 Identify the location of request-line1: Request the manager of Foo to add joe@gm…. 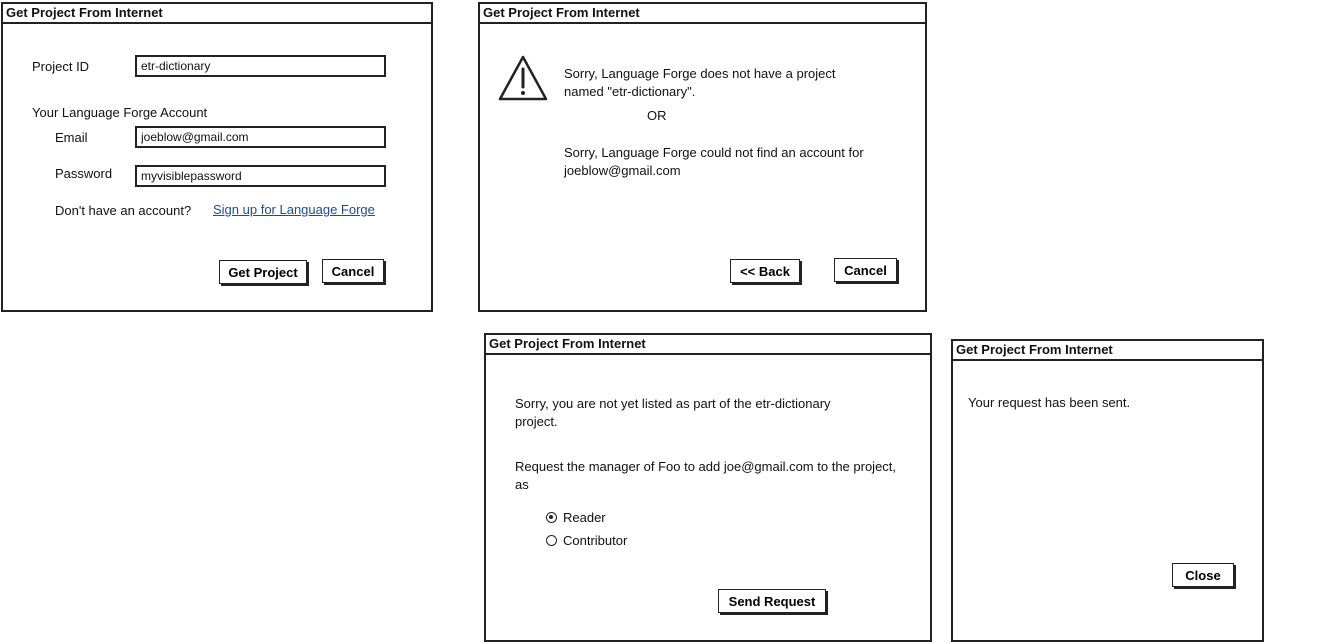
(706, 466).